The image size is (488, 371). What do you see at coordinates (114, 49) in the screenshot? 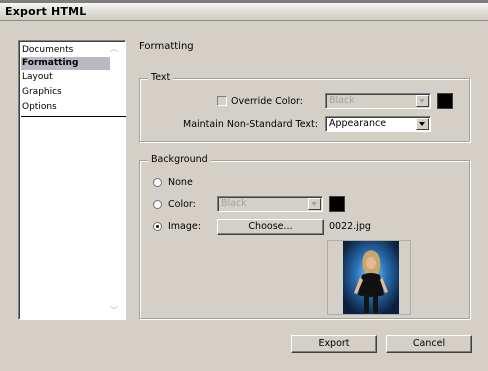
I see `scroll-up-icon: ︿` at bounding box center [114, 49].